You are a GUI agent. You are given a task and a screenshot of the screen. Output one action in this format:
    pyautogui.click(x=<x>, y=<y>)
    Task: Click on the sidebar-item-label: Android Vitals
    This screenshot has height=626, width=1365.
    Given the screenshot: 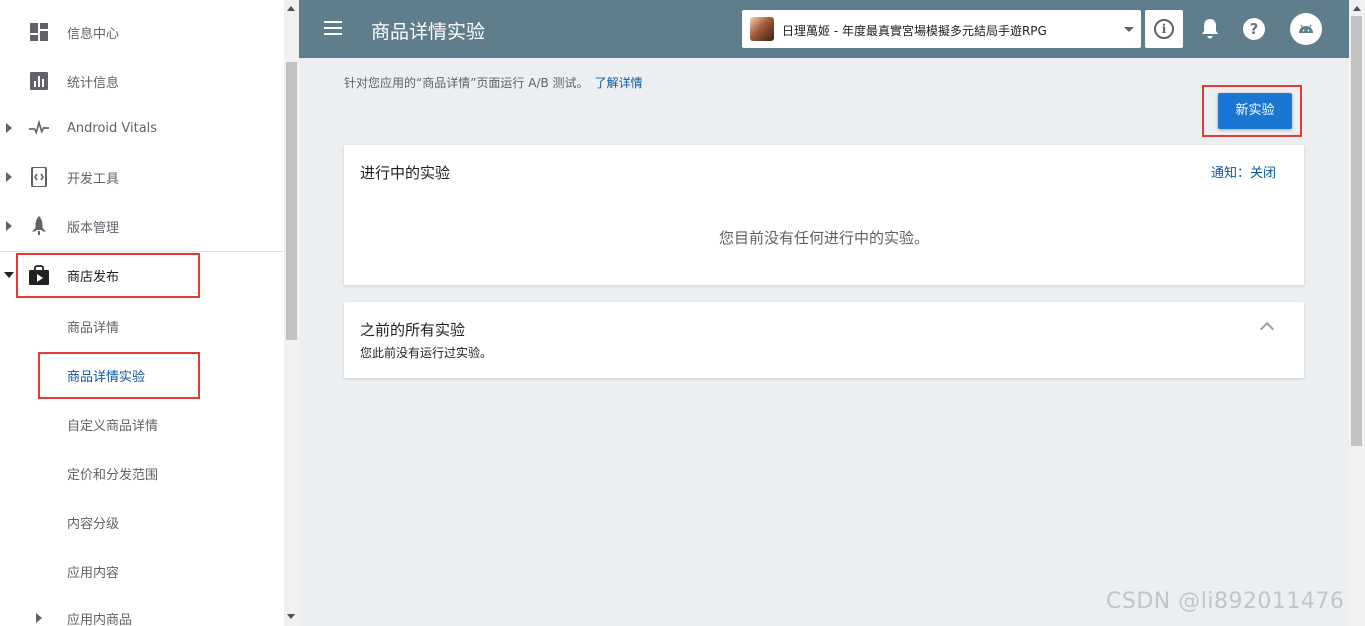 What is the action you would take?
    pyautogui.click(x=112, y=128)
    